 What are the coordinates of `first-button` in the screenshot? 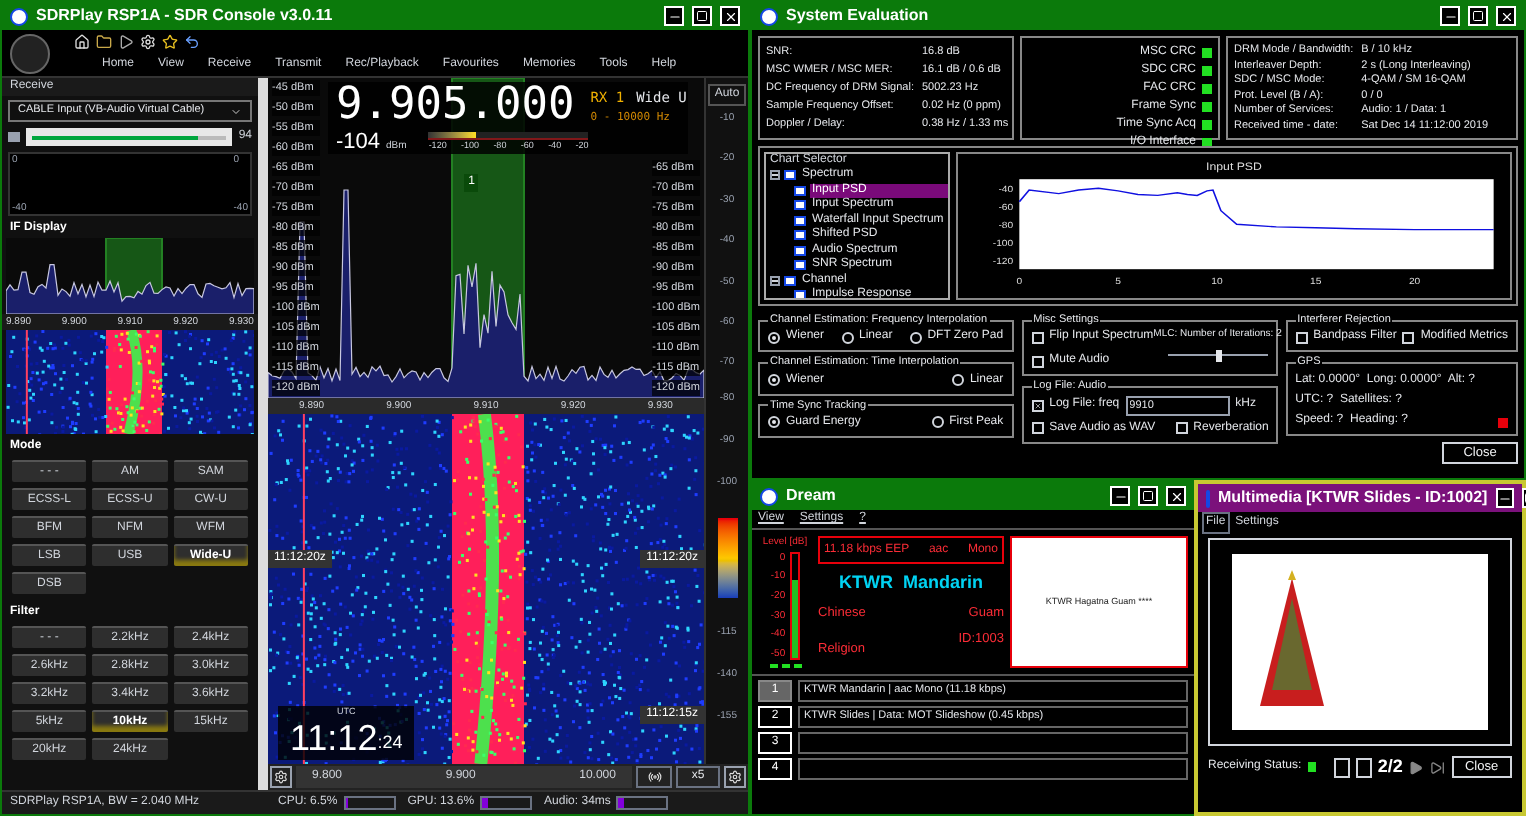 It's located at (1342, 767).